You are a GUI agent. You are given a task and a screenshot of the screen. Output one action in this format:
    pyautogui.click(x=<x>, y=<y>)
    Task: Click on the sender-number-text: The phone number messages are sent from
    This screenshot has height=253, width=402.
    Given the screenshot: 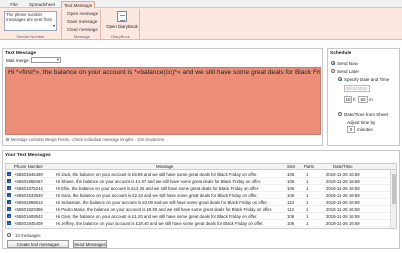 What is the action you would take?
    pyautogui.click(x=29, y=17)
    